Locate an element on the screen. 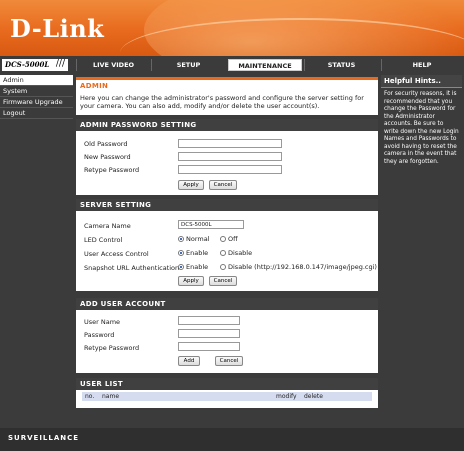  password-title: ADMIN PASSWORD SETTING is located at coordinates (227, 125).